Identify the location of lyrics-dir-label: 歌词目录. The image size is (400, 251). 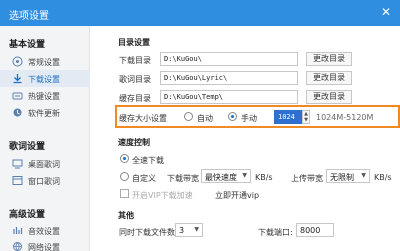
(135, 79).